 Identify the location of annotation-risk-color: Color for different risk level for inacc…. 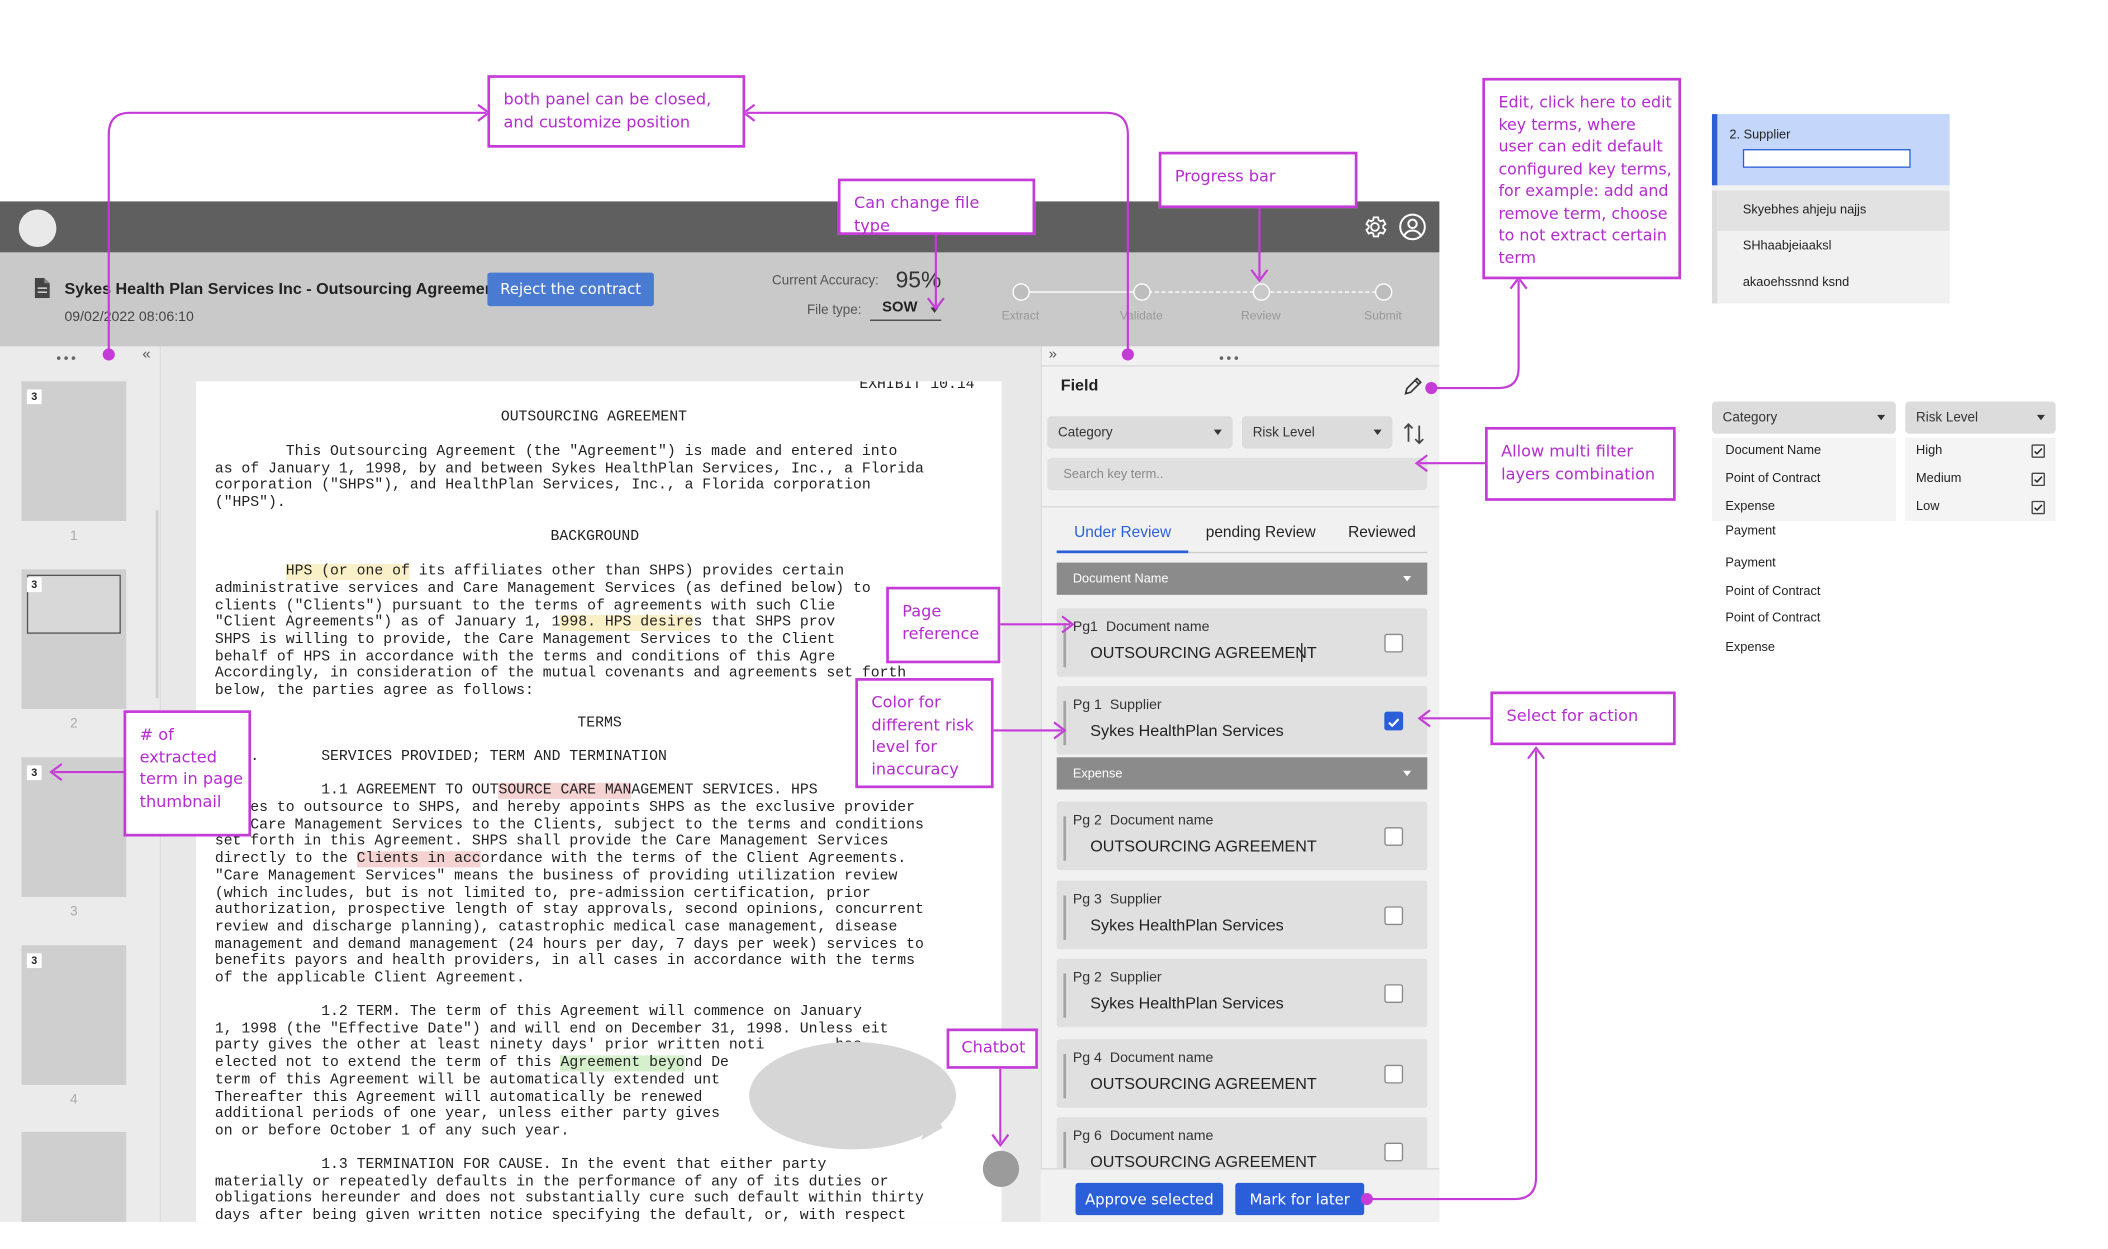
(924, 733).